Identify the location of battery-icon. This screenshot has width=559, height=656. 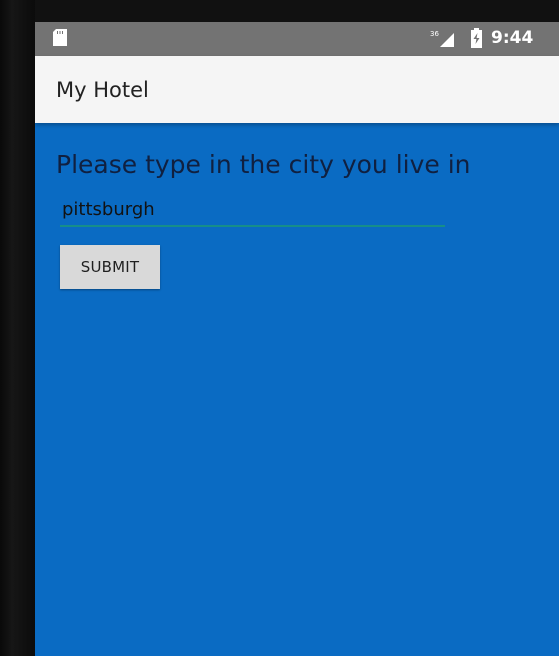
(476, 38).